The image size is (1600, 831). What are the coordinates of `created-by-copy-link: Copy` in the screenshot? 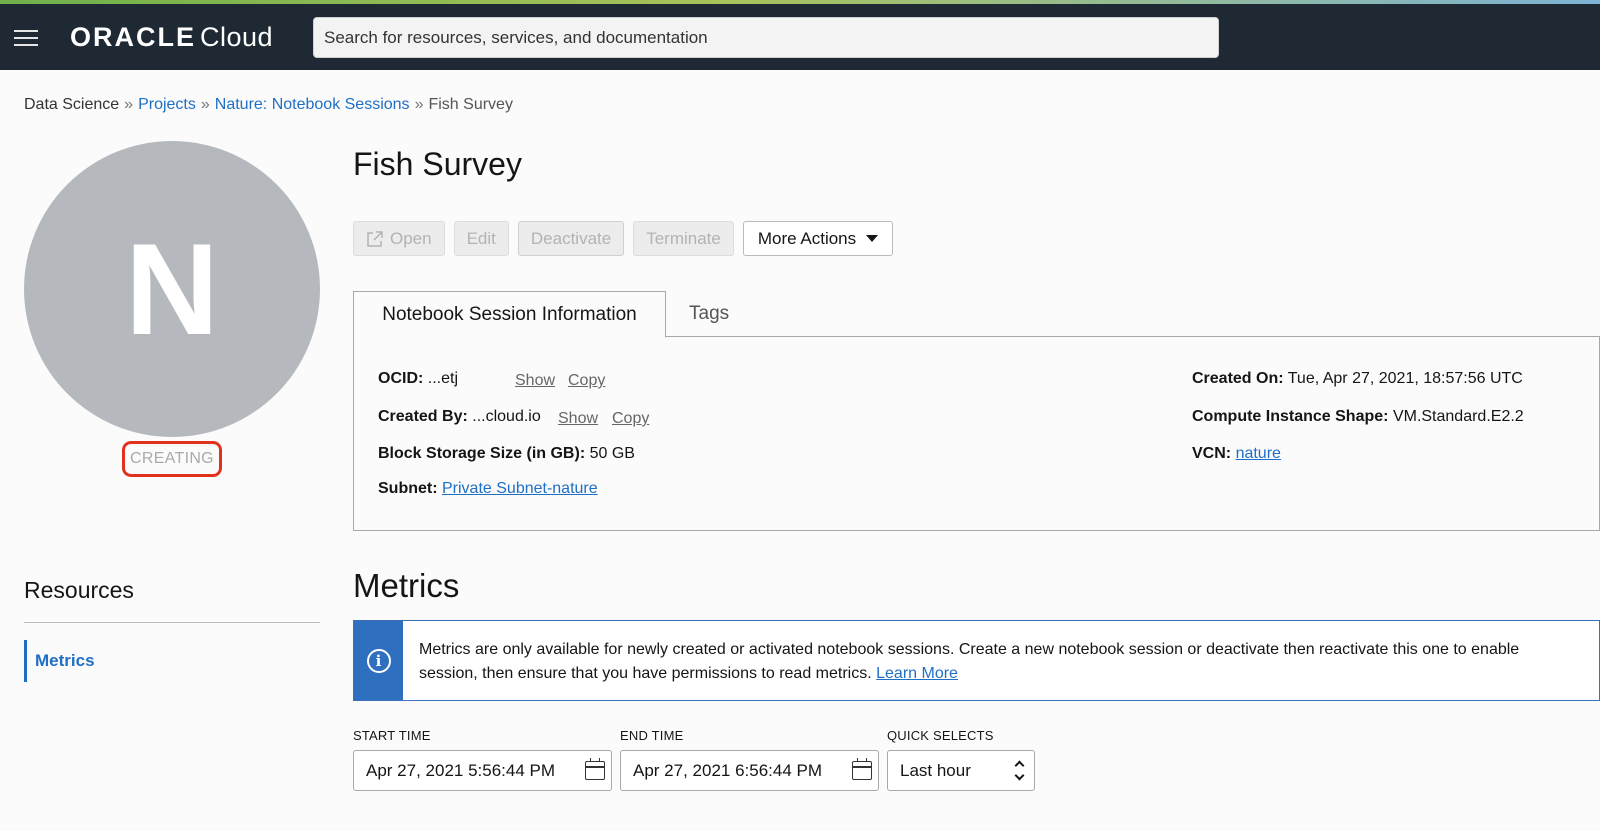 It's located at (630, 419).